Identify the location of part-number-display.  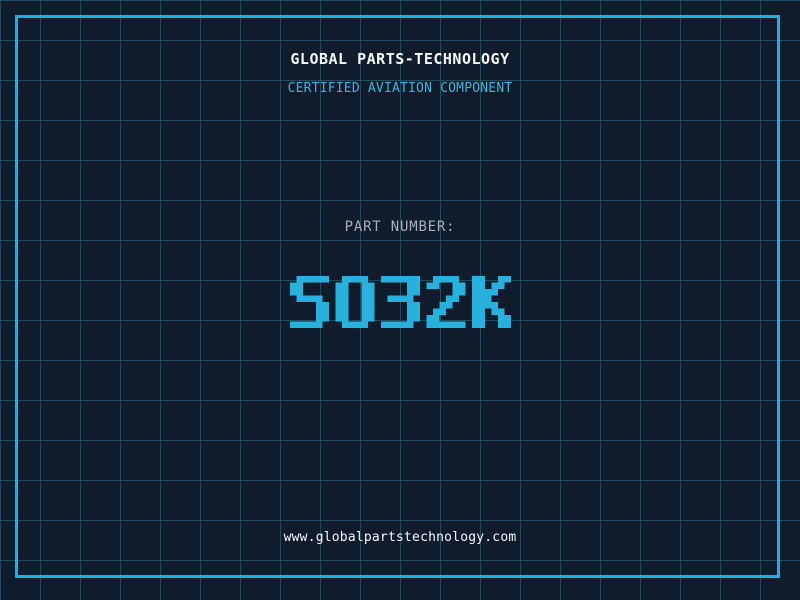
(400, 302).